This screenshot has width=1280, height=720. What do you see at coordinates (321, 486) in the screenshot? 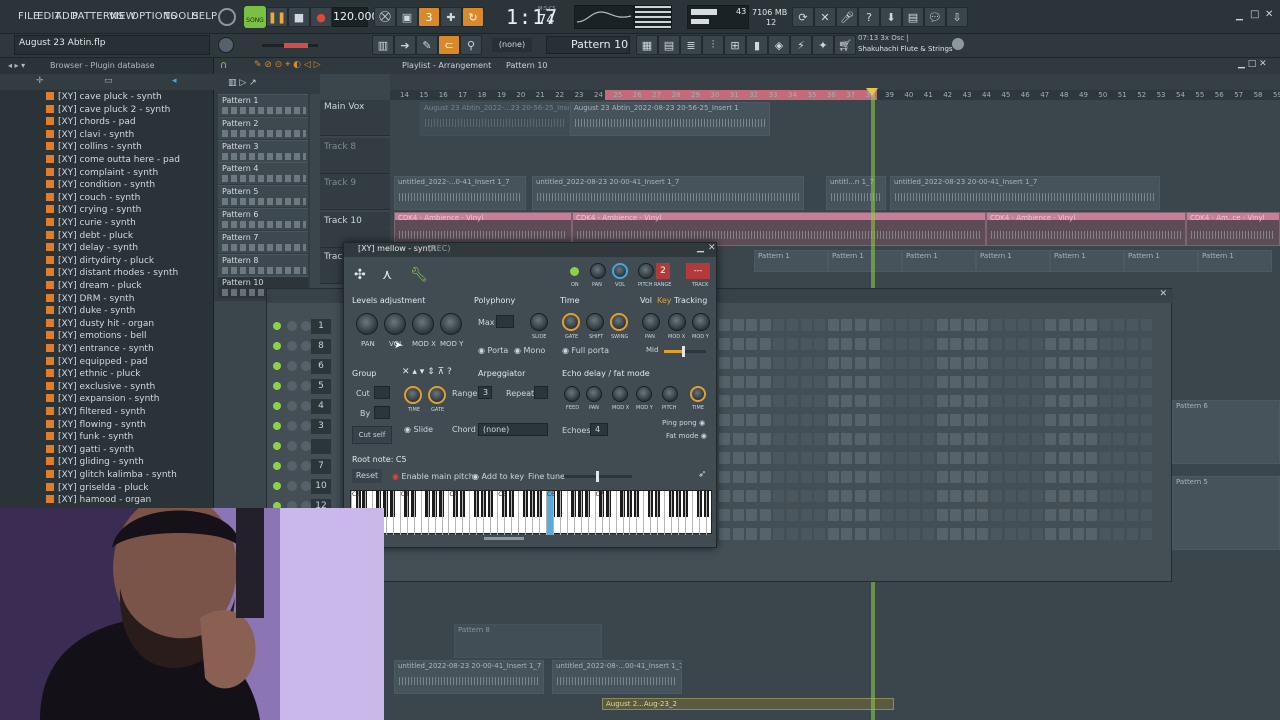
I see `channel-route-number: 10` at bounding box center [321, 486].